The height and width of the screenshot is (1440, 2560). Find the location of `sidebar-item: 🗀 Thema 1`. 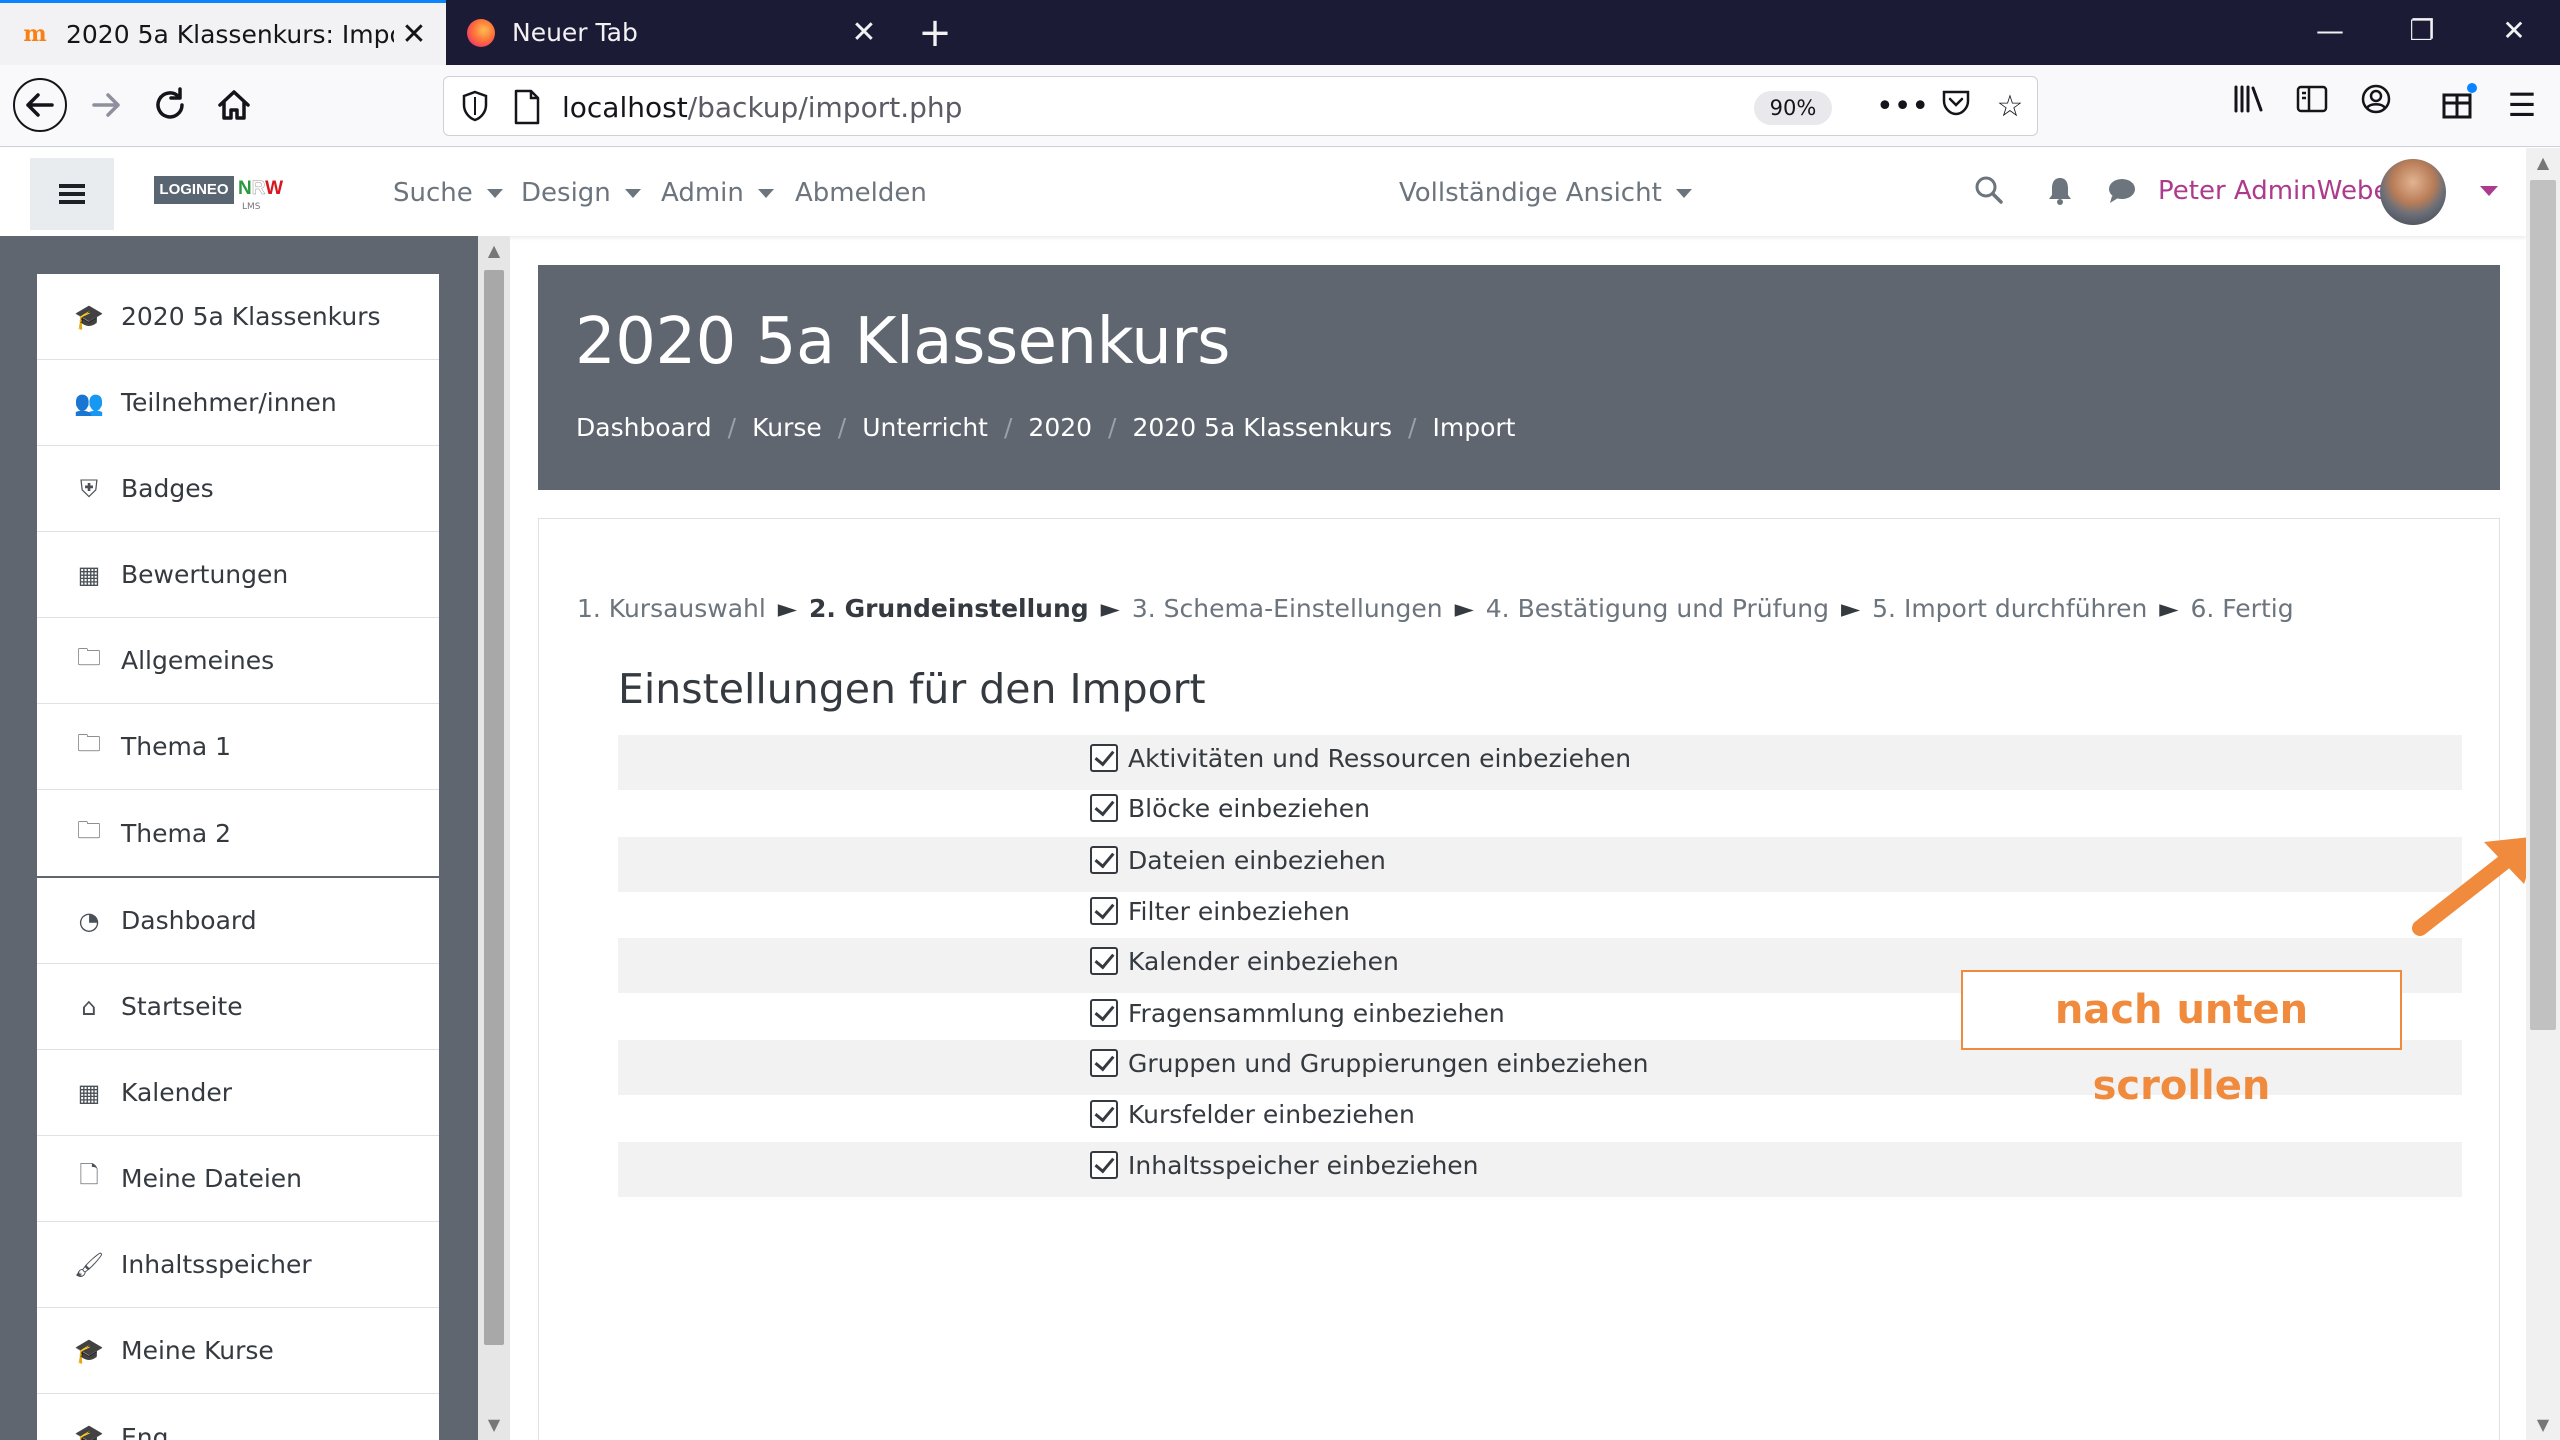

sidebar-item: 🗀 Thema 1 is located at coordinates (238, 747).